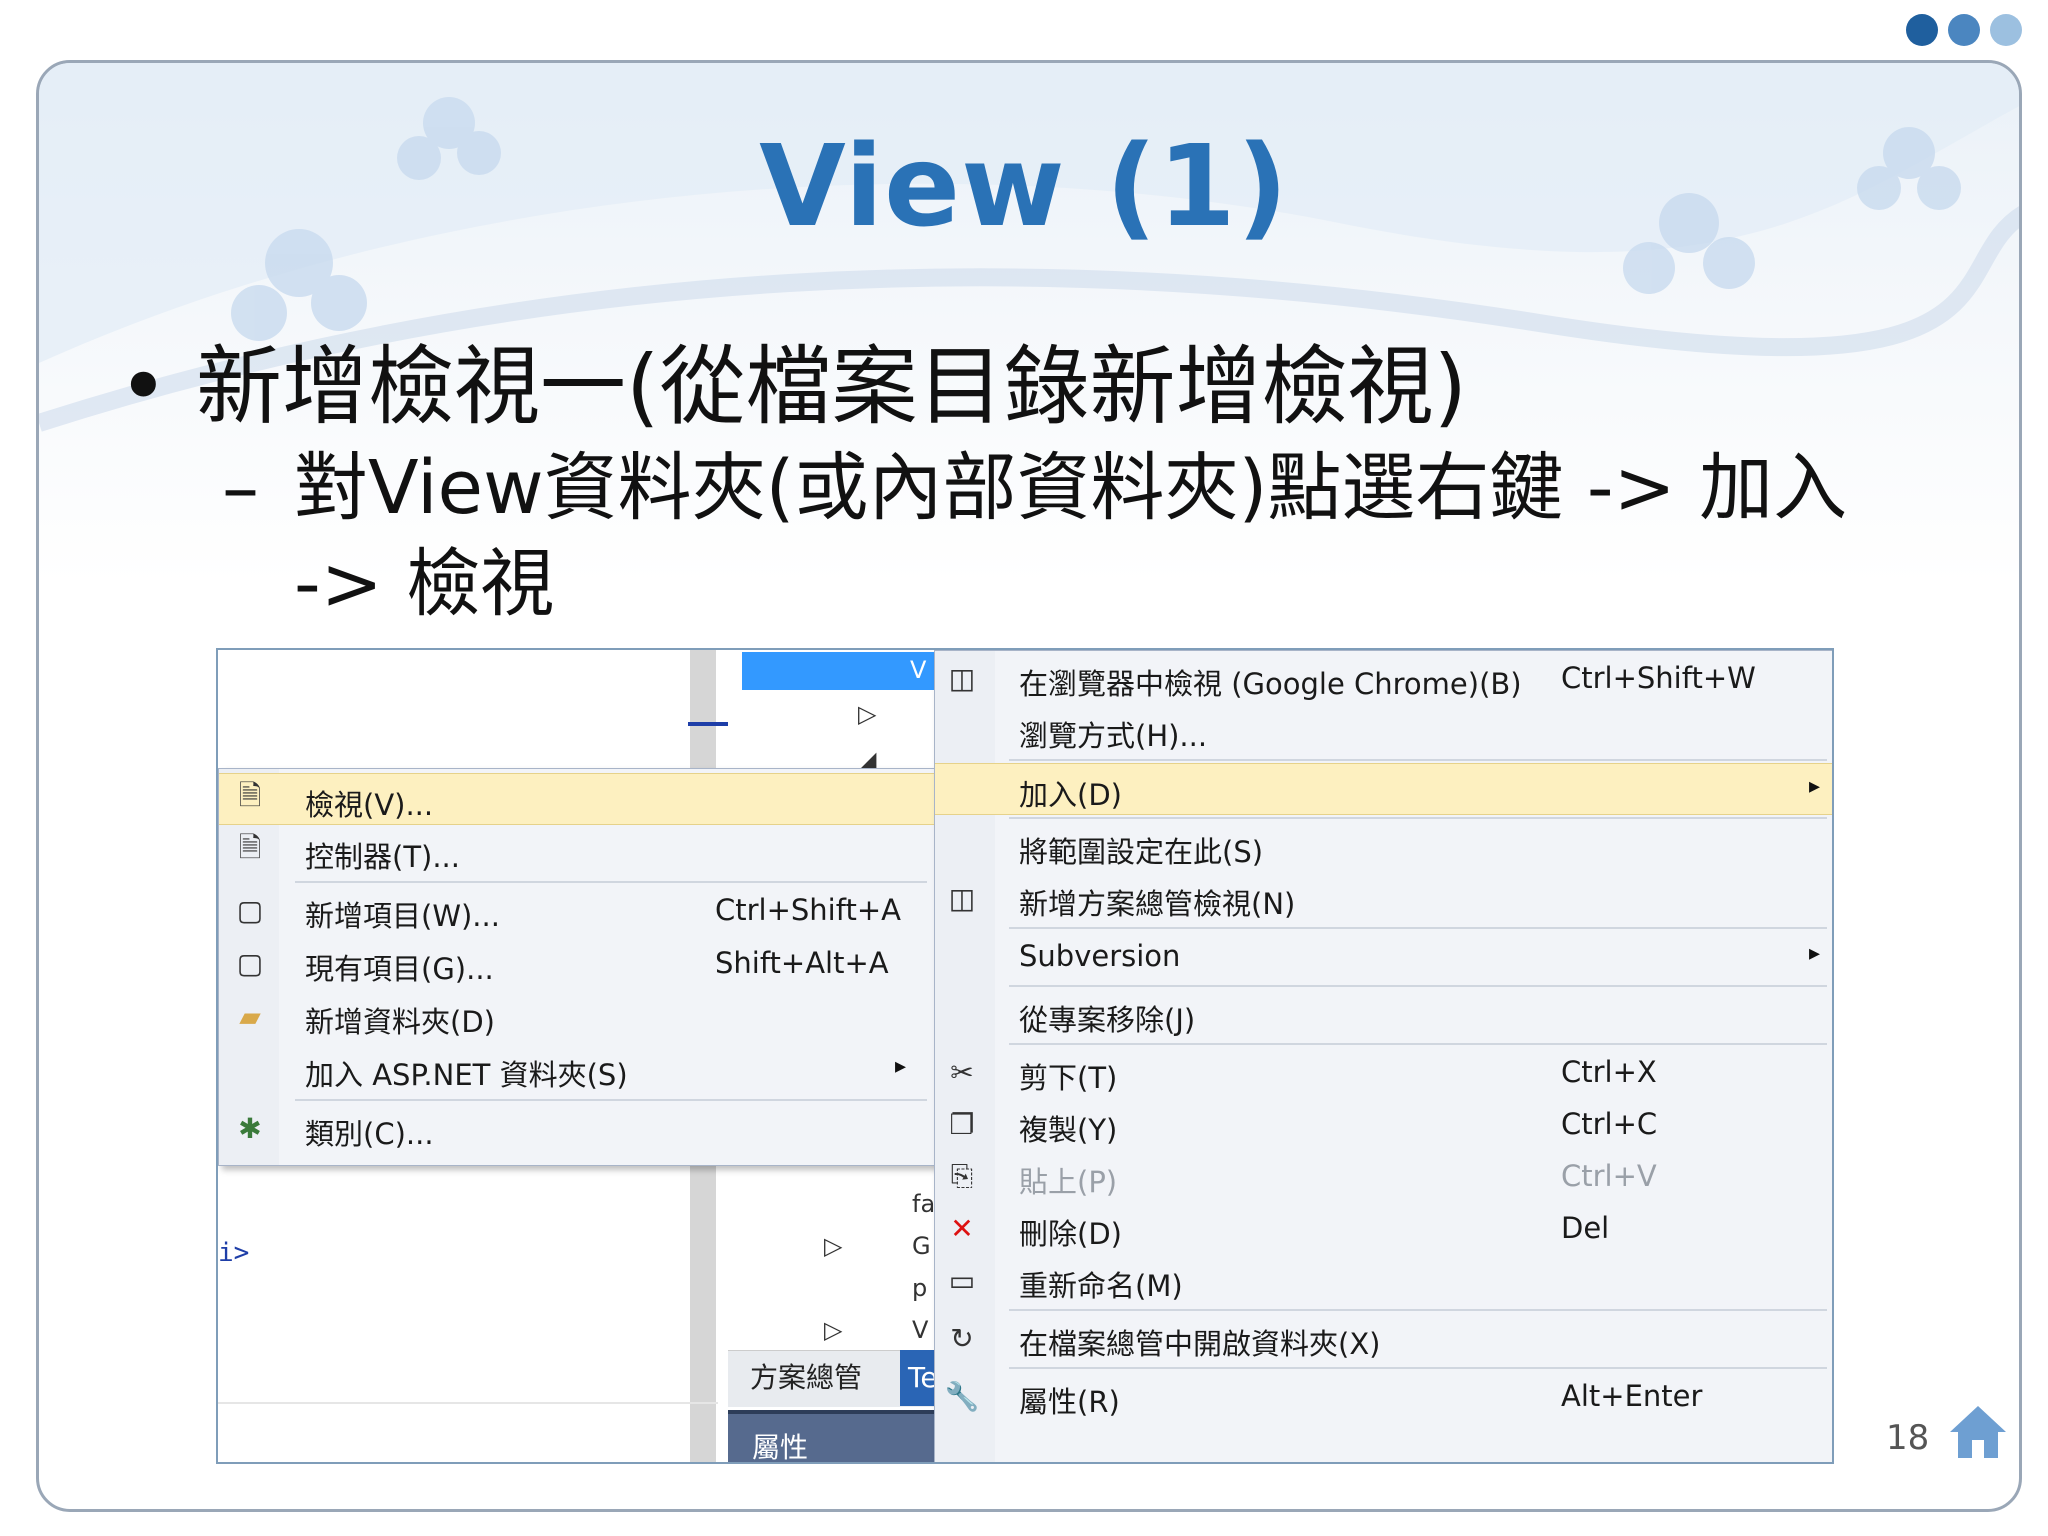 The image size is (2048, 1536). What do you see at coordinates (234, 1253) in the screenshot?
I see `code-fragment: i>` at bounding box center [234, 1253].